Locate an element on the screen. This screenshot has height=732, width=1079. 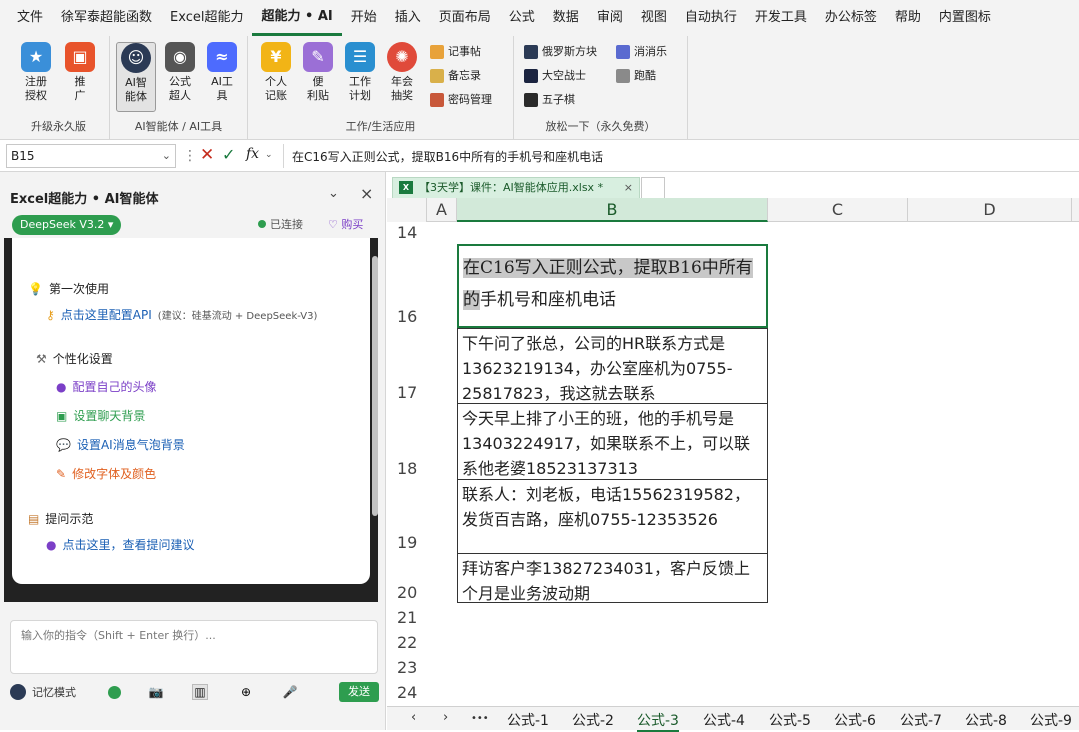
name-box: B15 ⌄ is located at coordinates (91, 156).